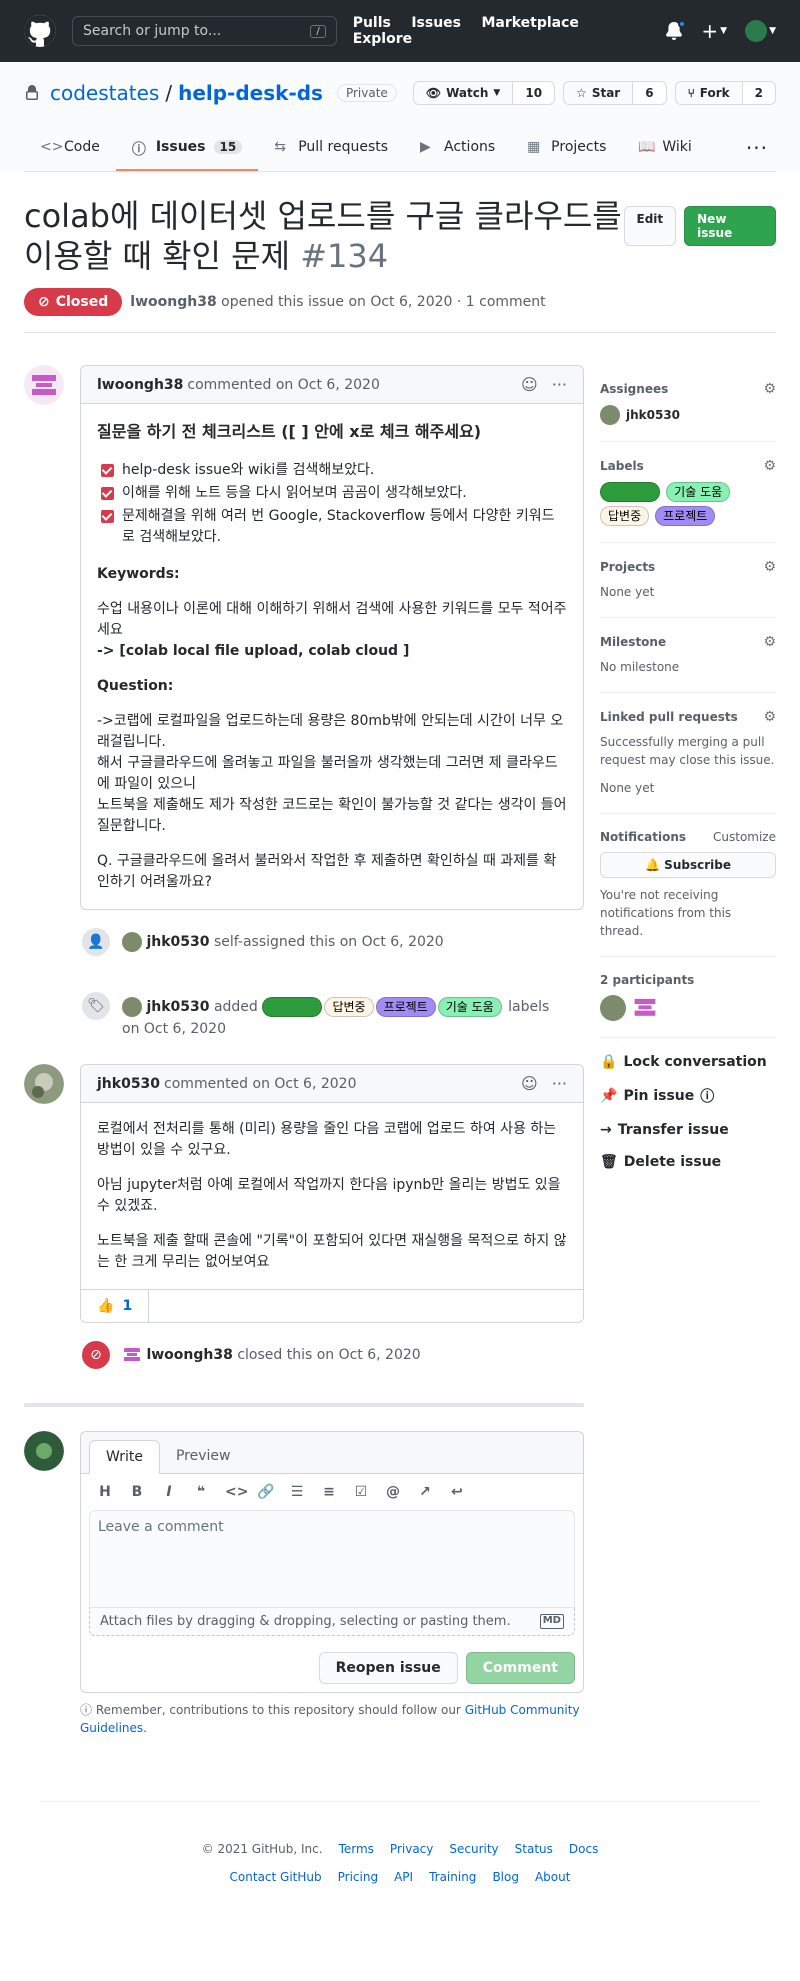 This screenshot has width=800, height=1981. I want to click on footer-link-security: Security, so click(473, 1849).